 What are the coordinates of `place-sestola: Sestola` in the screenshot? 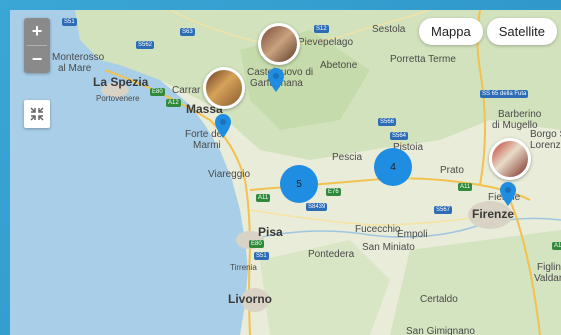 It's located at (389, 29).